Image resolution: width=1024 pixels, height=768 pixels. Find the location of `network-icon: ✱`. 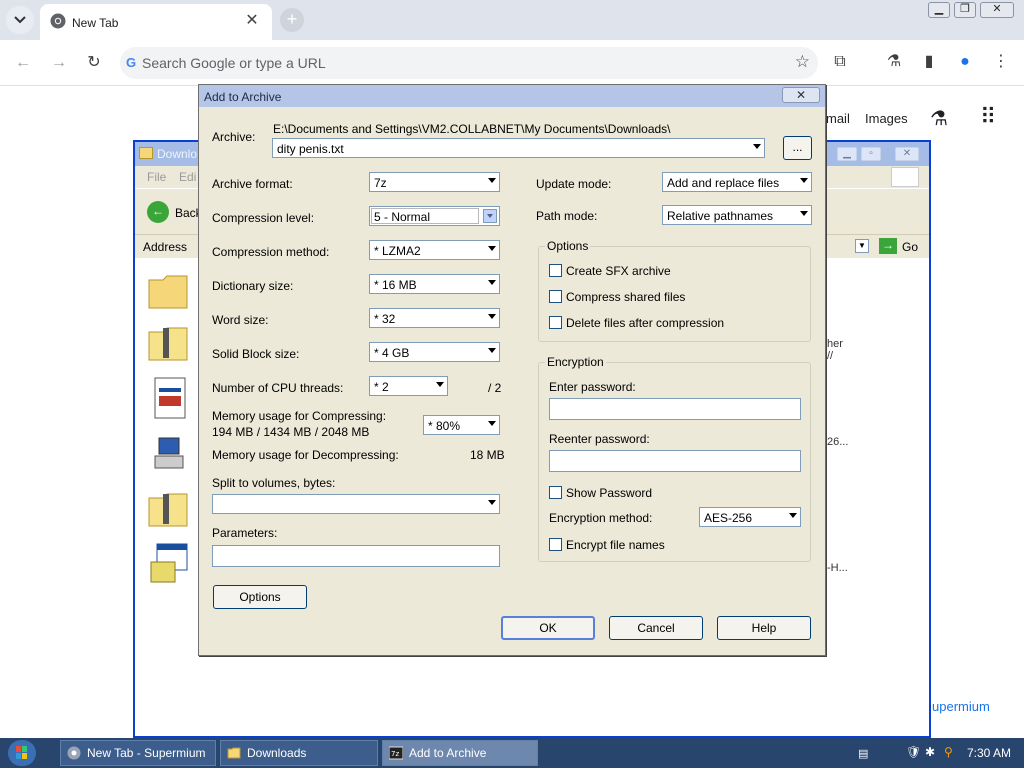

network-icon: ✱ is located at coordinates (930, 752).